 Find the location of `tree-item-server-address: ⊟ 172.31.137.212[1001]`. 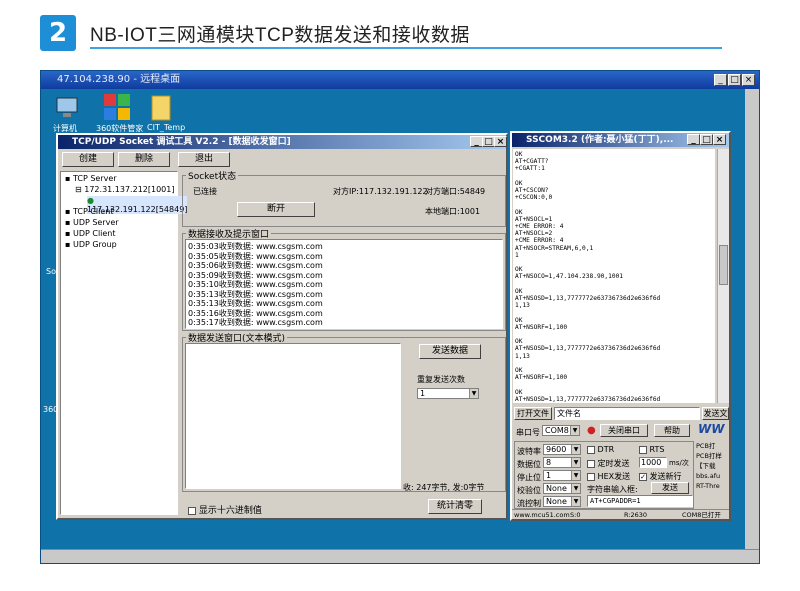

tree-item-server-address: ⊟ 172.31.137.212[1001] is located at coordinates (124, 189).